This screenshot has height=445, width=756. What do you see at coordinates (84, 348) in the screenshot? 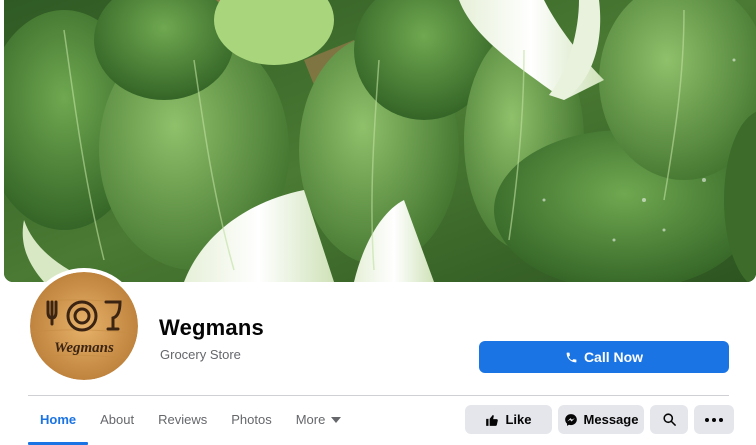
I see `logo-wordmark: Wegmans` at bounding box center [84, 348].